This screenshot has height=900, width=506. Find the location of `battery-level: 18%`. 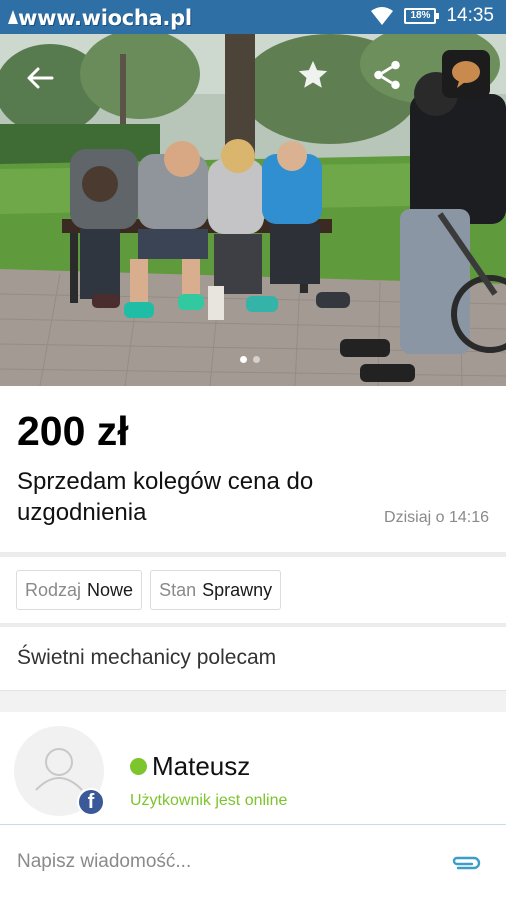

battery-level: 18% is located at coordinates (420, 15).